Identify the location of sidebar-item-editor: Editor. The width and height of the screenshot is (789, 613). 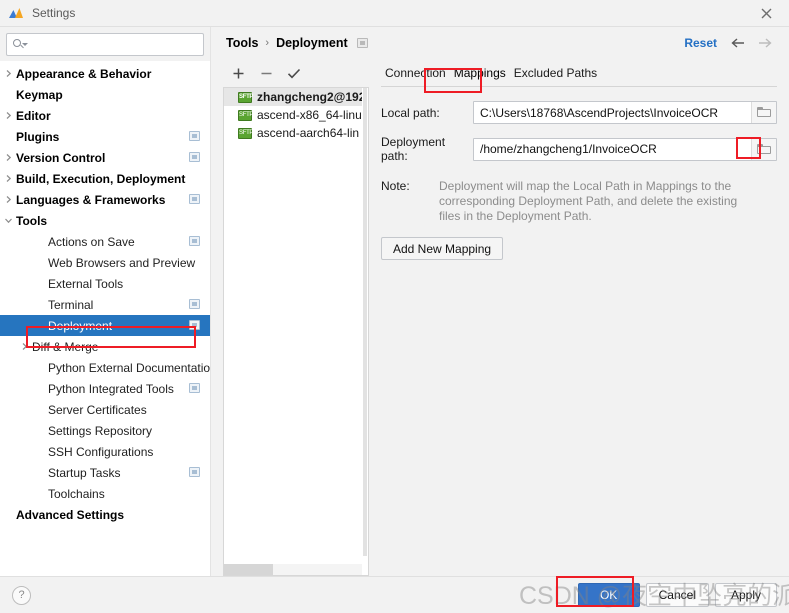
(105, 115).